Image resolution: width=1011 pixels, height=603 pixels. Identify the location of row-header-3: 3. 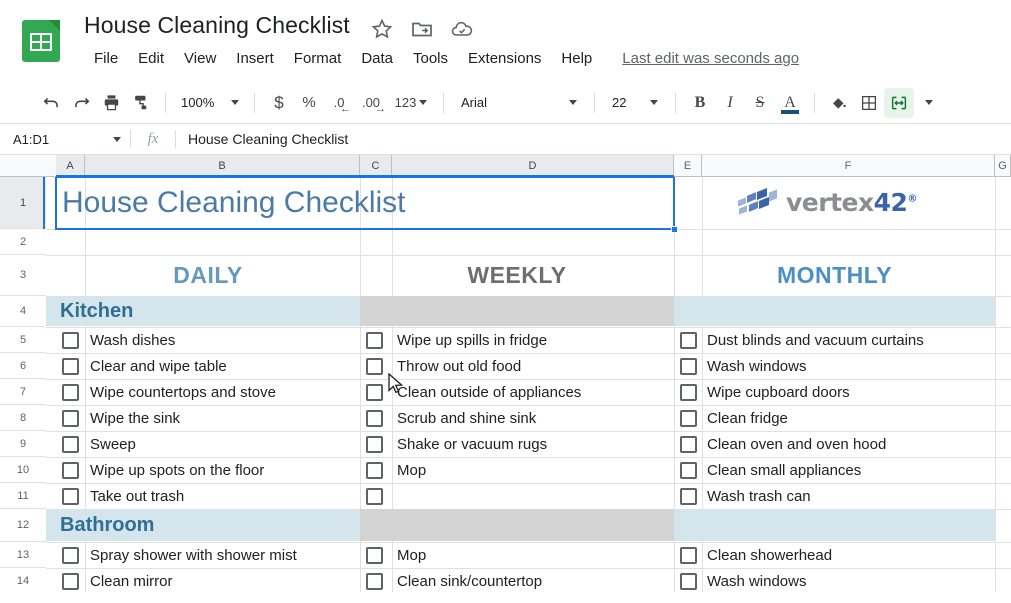
(23, 275).